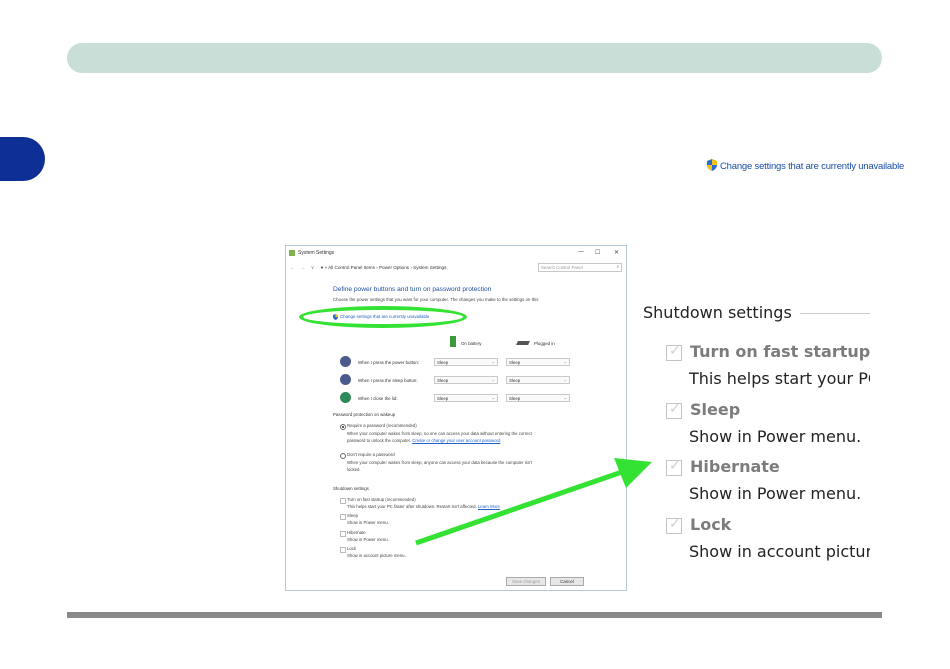  I want to click on footer-rule, so click(474, 615).